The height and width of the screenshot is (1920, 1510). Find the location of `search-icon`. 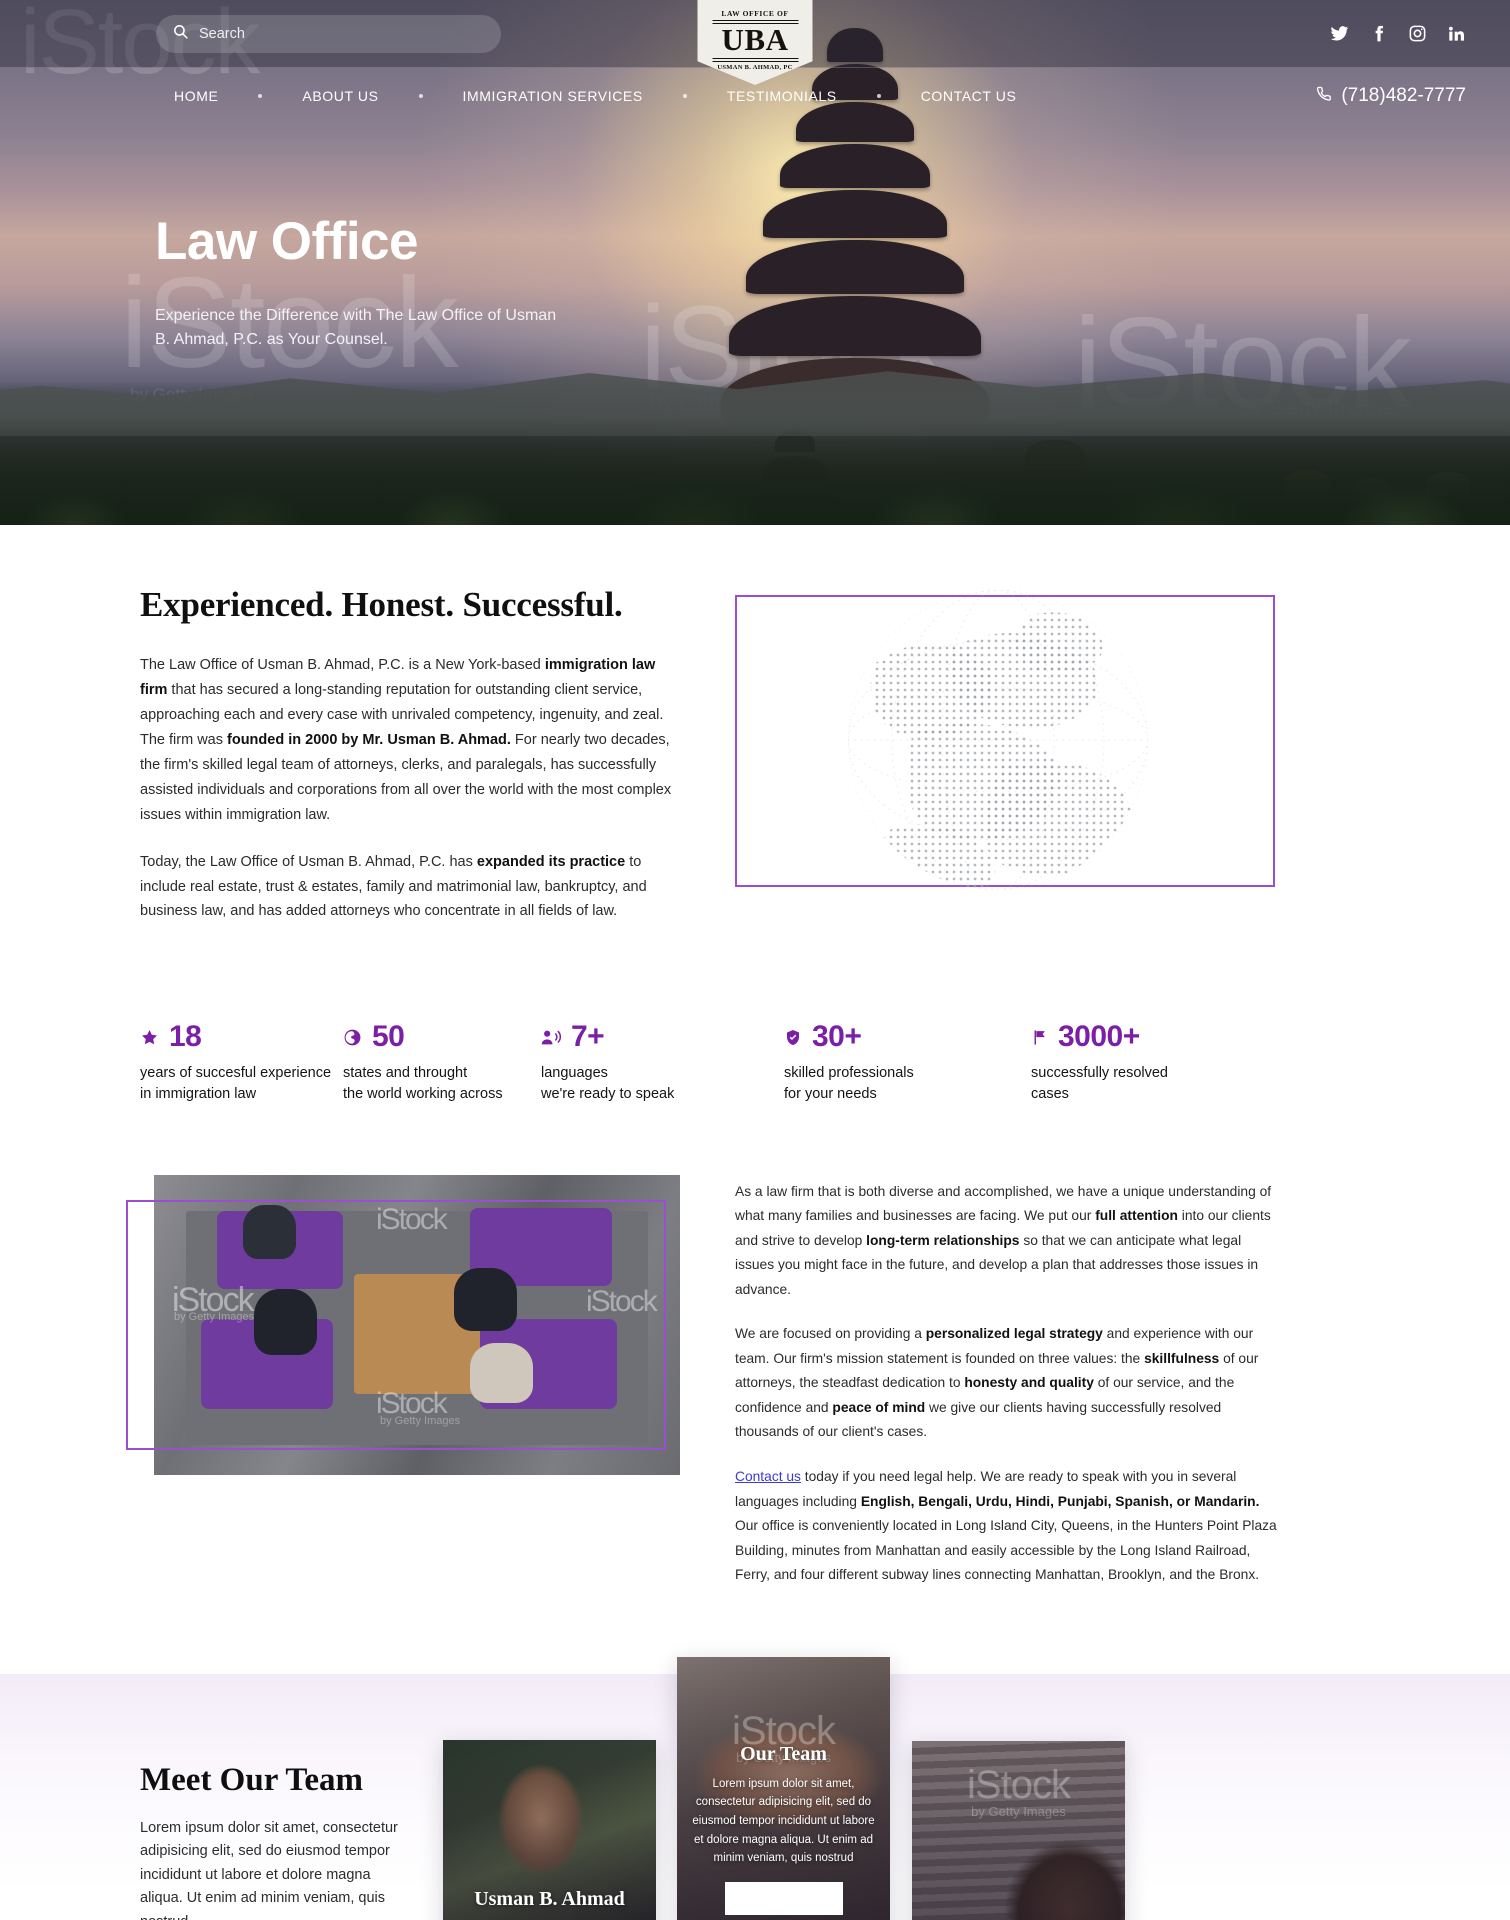

search-icon is located at coordinates (180, 34).